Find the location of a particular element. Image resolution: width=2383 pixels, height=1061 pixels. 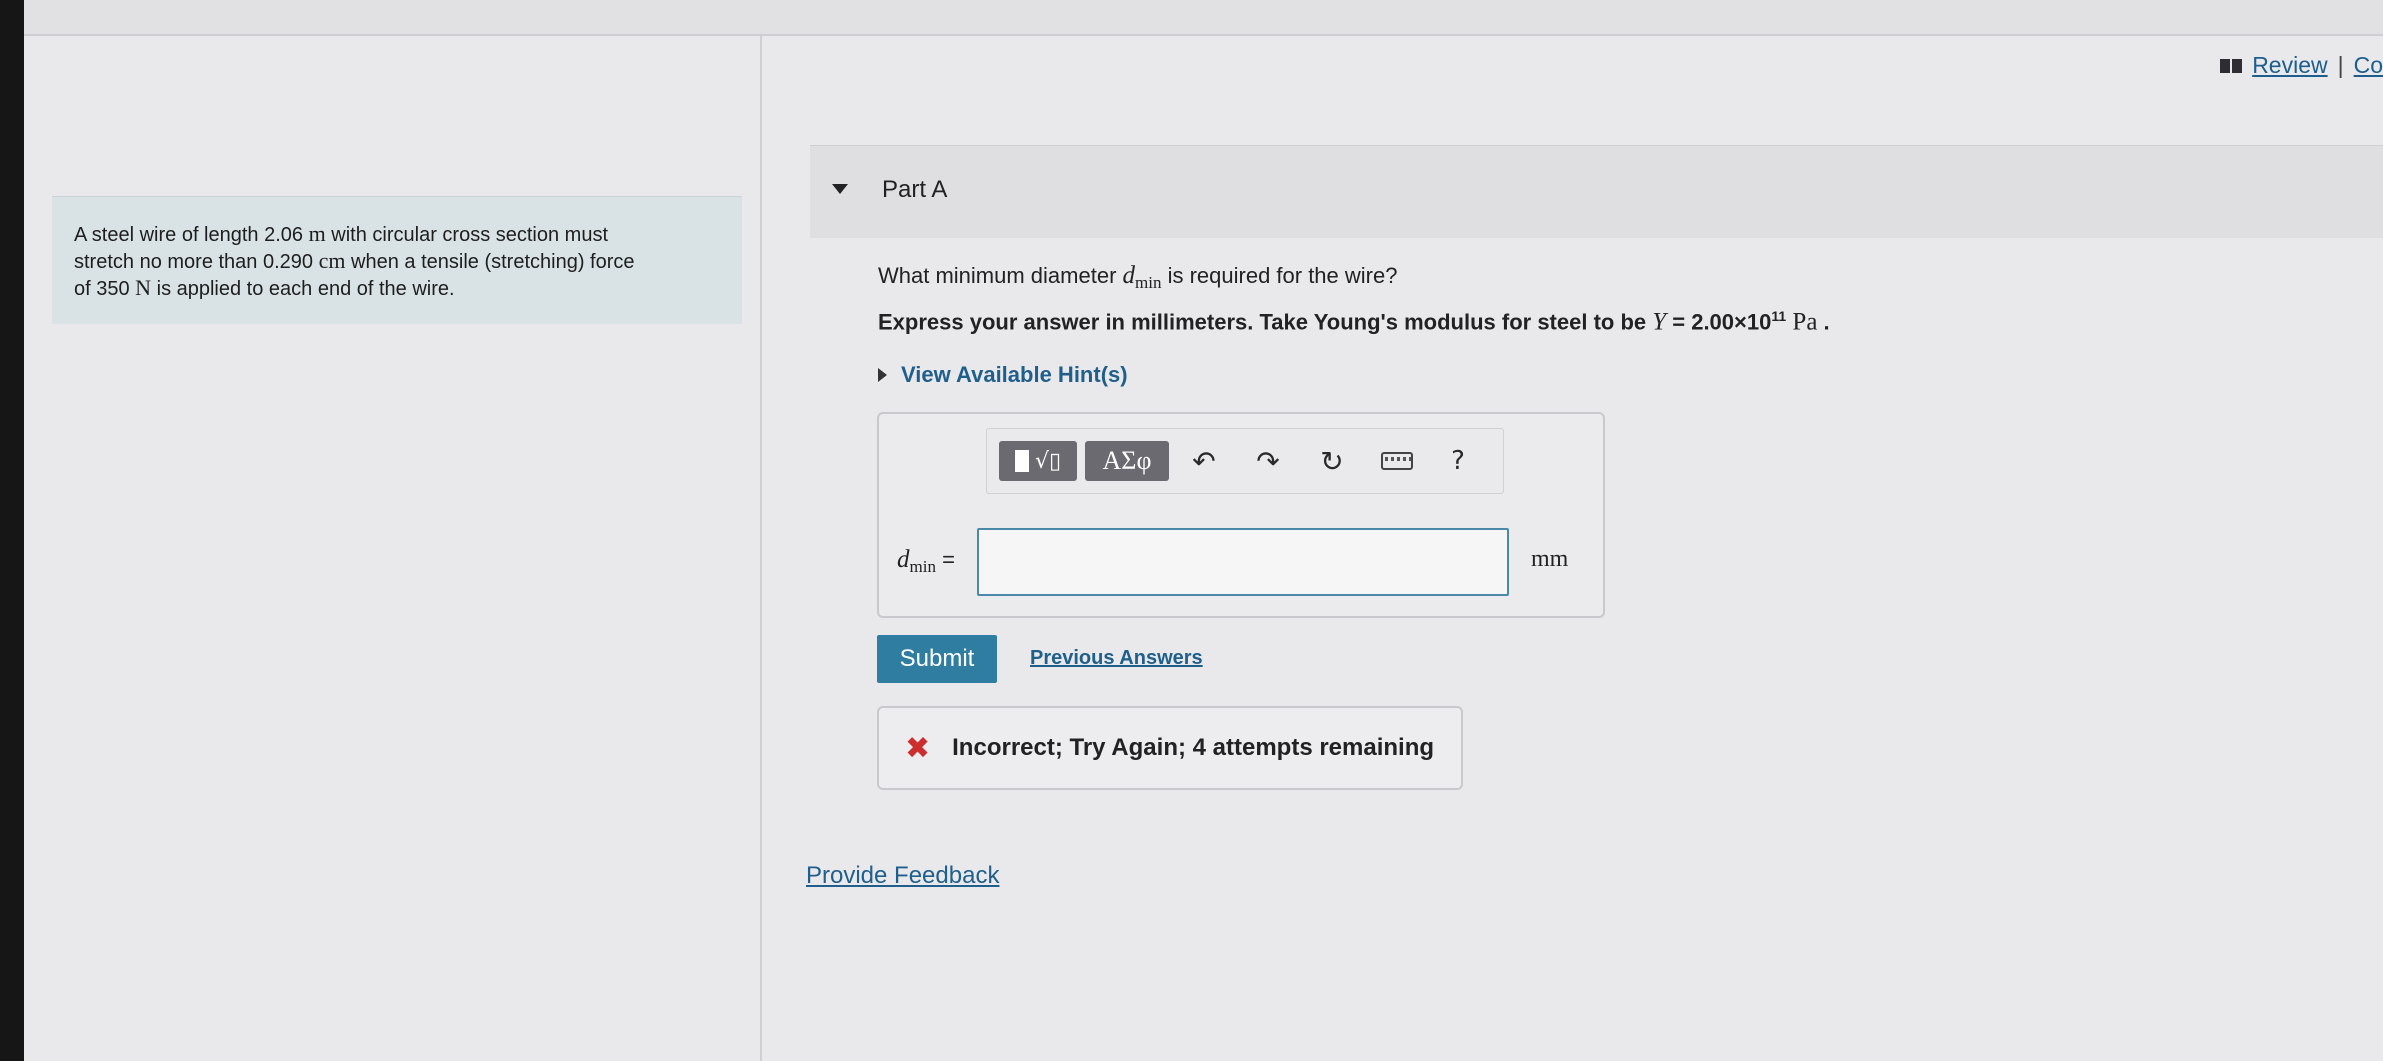

hints-label: View Available Hint(s) is located at coordinates (1014, 374).